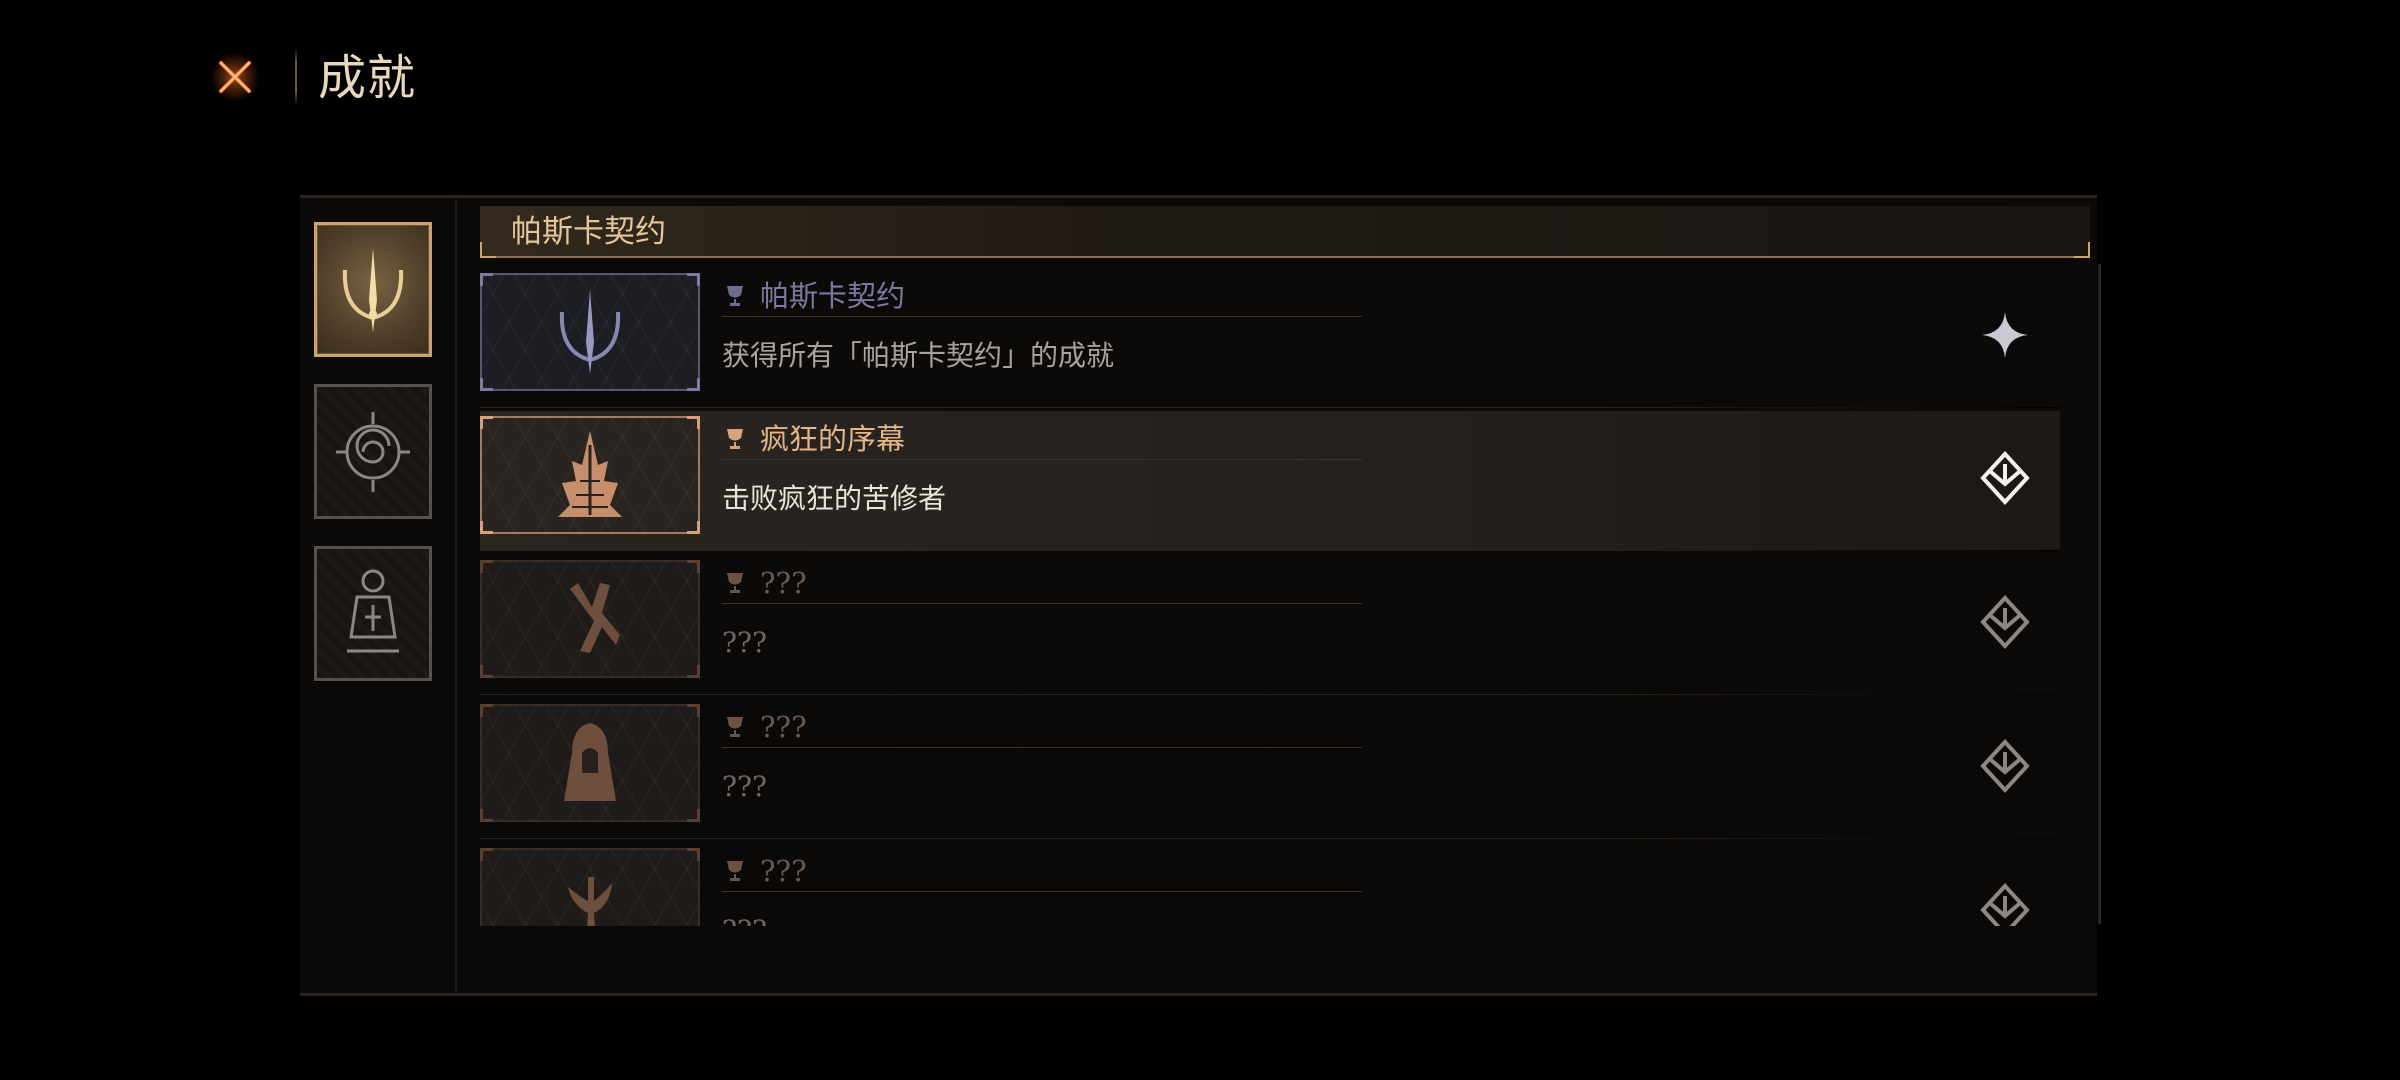 The height and width of the screenshot is (1080, 2400). I want to click on list-scrollbar, so click(2099, 594).